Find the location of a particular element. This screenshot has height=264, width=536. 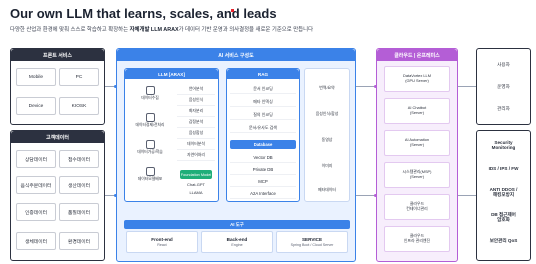

database-icon is located at coordinates (150, 90).